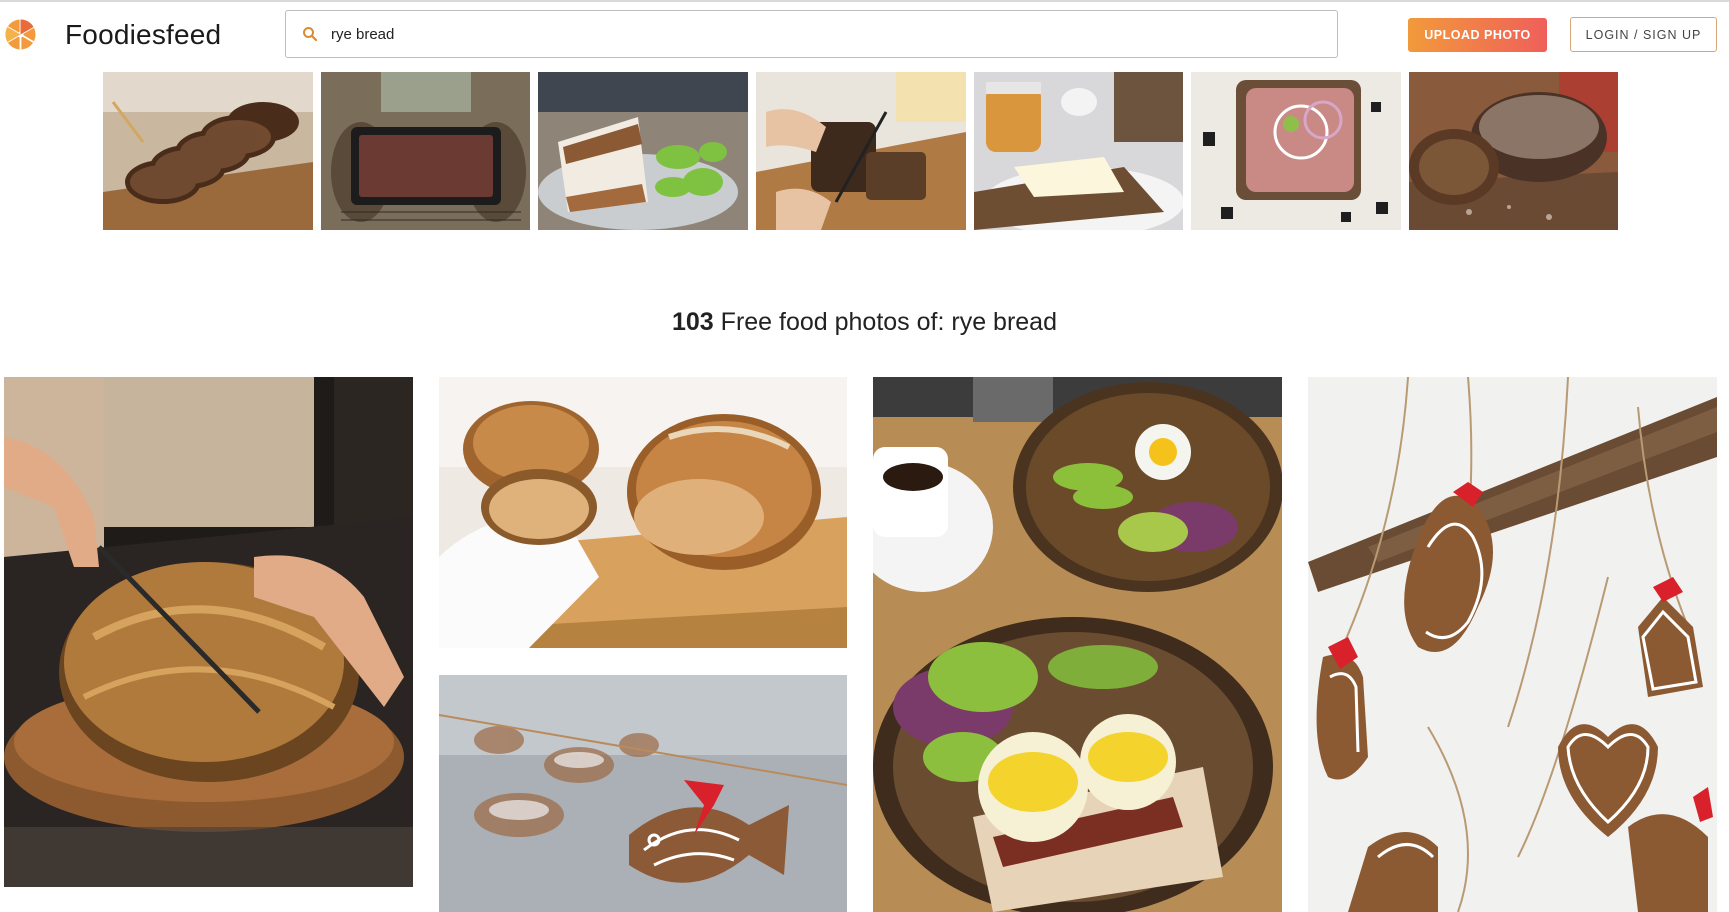 The width and height of the screenshot is (1729, 912). I want to click on search-icon, so click(310, 34).